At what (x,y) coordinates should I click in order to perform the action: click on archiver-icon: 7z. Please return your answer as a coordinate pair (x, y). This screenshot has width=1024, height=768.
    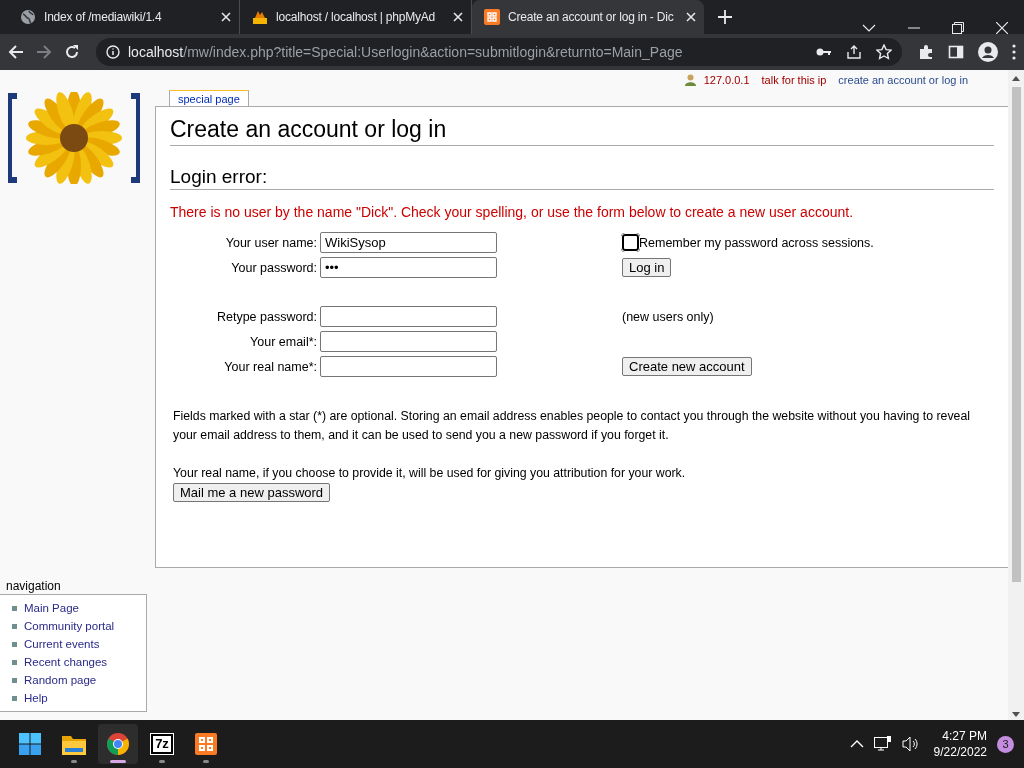
    Looking at the image, I should click on (162, 744).